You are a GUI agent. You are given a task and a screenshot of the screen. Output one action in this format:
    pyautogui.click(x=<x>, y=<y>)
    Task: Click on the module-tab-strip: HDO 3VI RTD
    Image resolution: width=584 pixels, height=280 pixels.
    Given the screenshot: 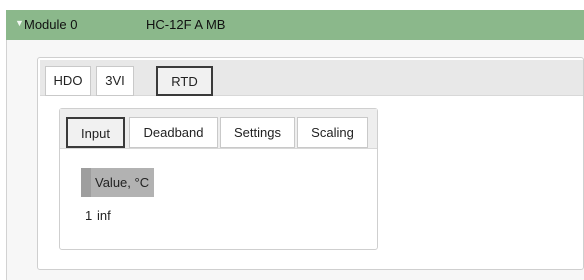 What is the action you would take?
    pyautogui.click(x=311, y=78)
    